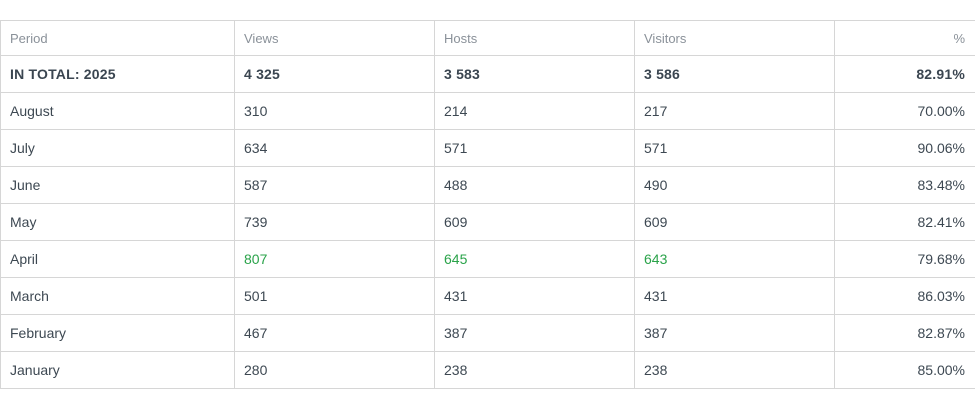  I want to click on table-row: June 587 488 490 83.48%, so click(487, 185).